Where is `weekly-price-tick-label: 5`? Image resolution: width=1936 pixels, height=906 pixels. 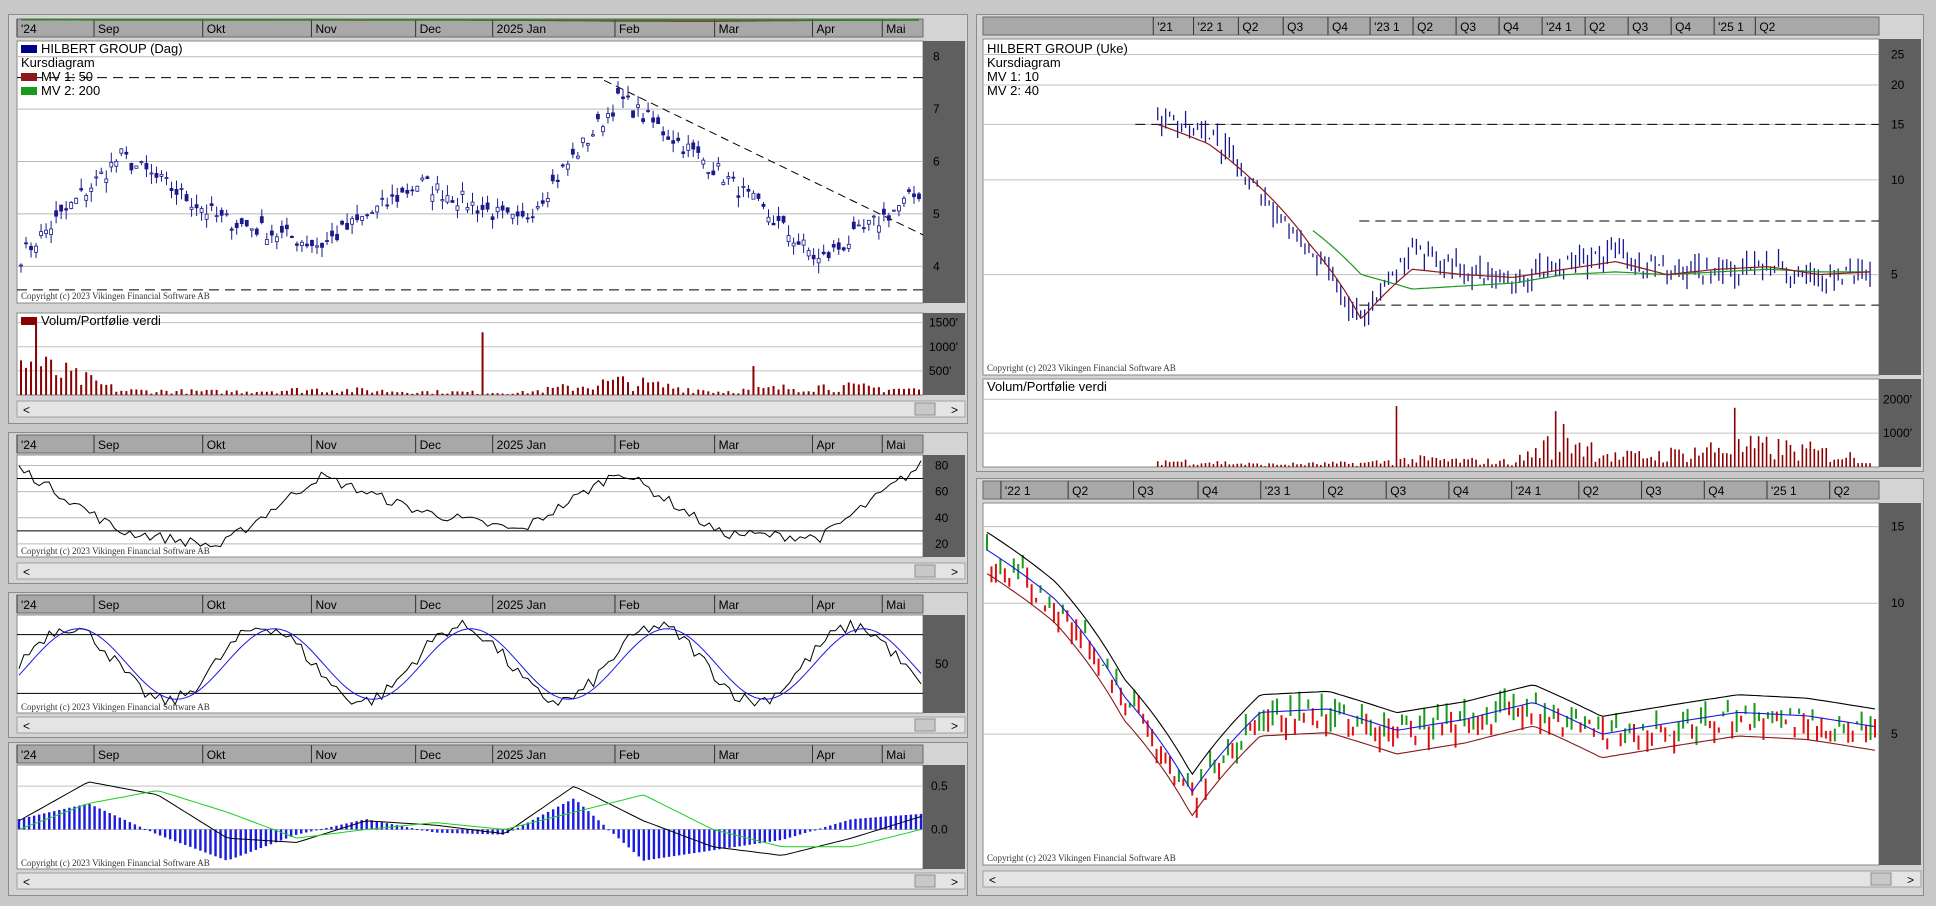
weekly-price-tick-label: 5 is located at coordinates (1894, 275).